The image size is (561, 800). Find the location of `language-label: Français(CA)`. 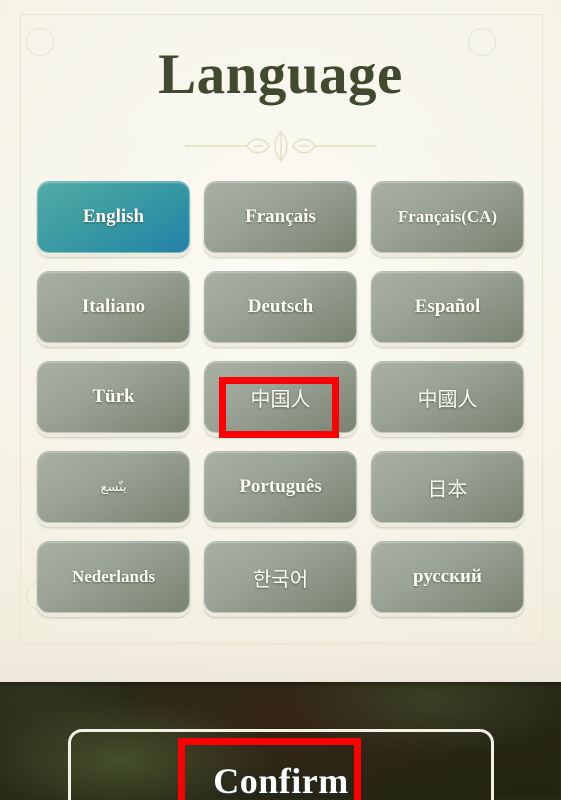

language-label: Français(CA) is located at coordinates (447, 216).